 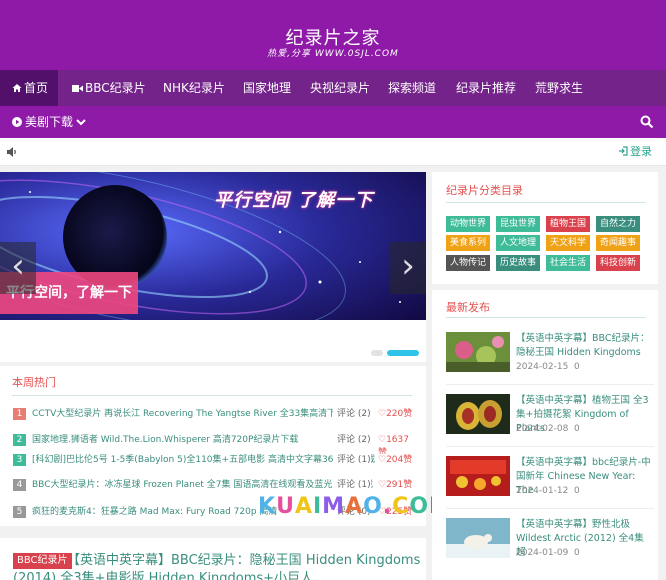 What do you see at coordinates (399, 414) in the screenshot?
I see `likes-count: 220赞` at bounding box center [399, 414].